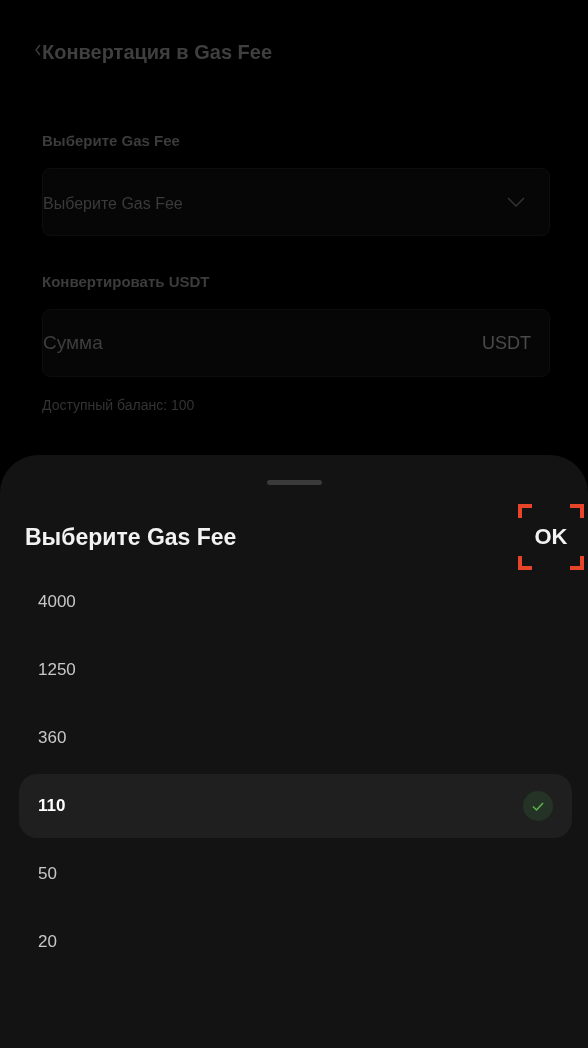  I want to click on drag-handle, so click(294, 482).